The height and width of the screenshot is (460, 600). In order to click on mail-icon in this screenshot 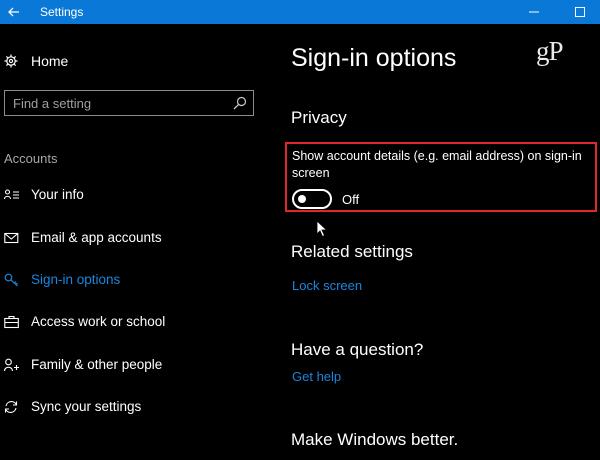, I will do `click(11, 238)`.